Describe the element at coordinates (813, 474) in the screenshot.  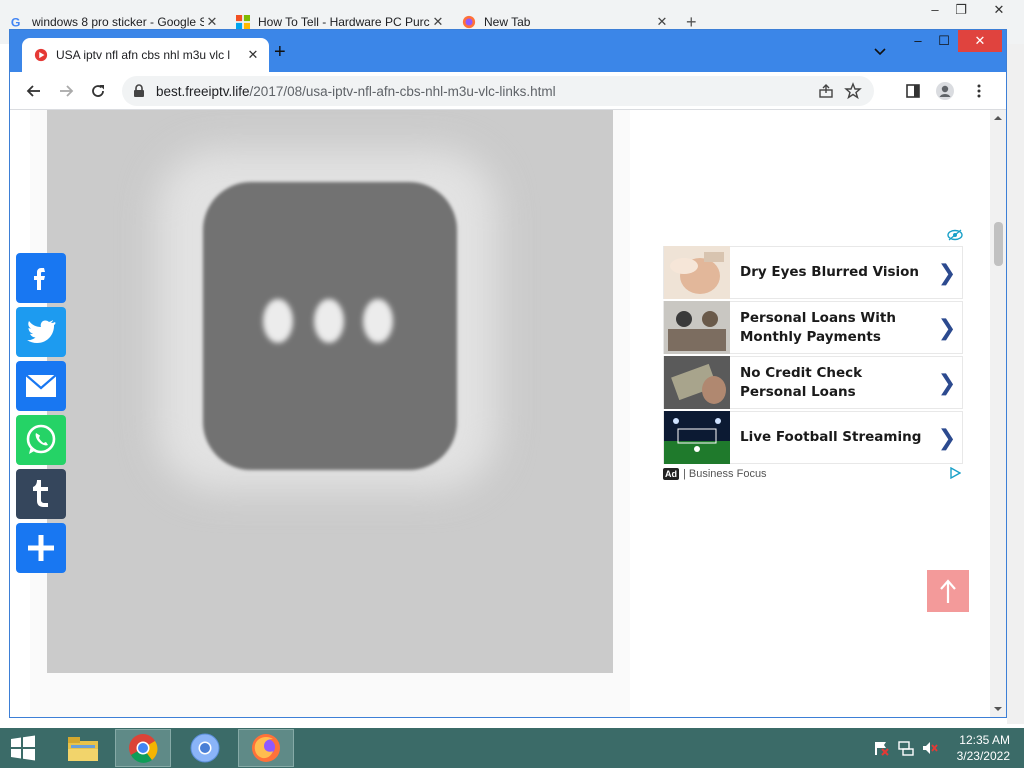
I see `ad-footer: Ad | Business Focus` at that location.